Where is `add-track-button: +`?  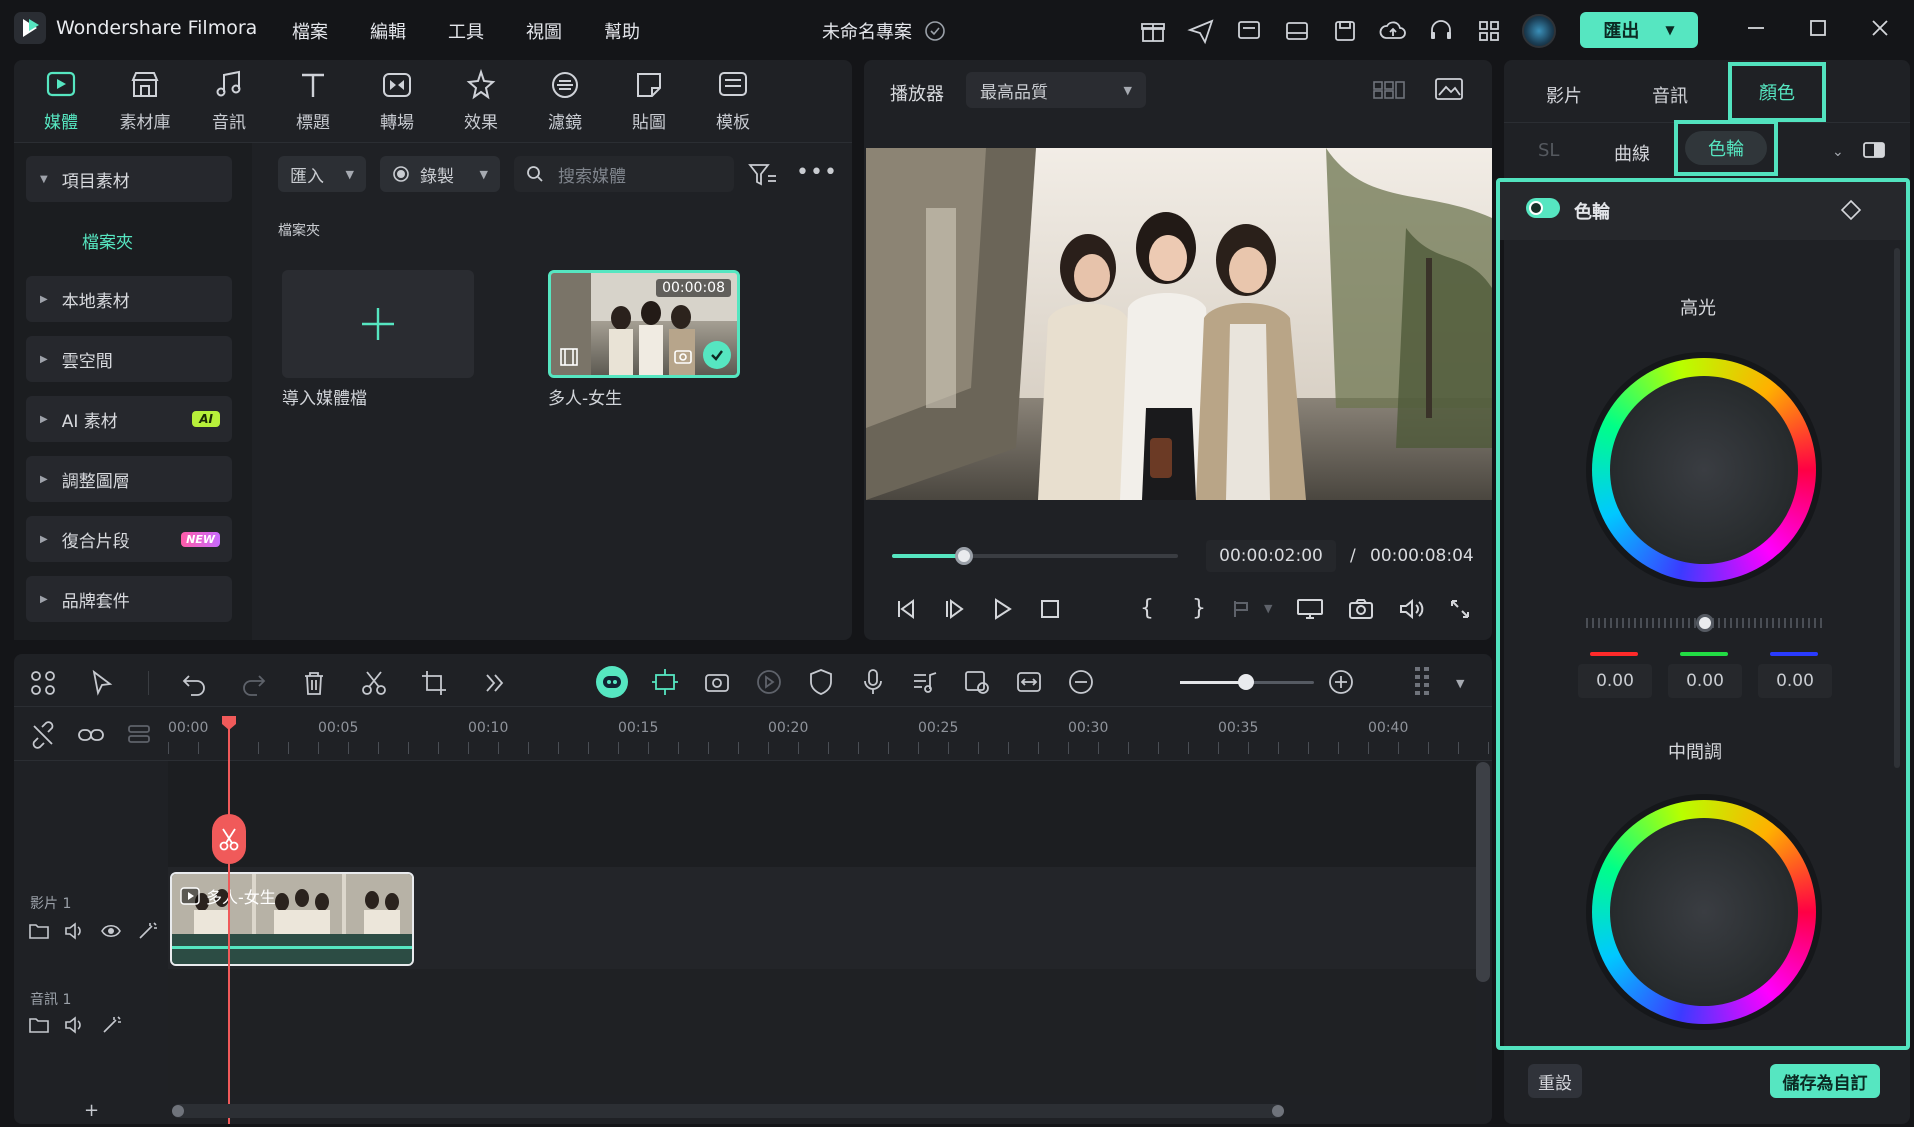 add-track-button: + is located at coordinates (91, 1110).